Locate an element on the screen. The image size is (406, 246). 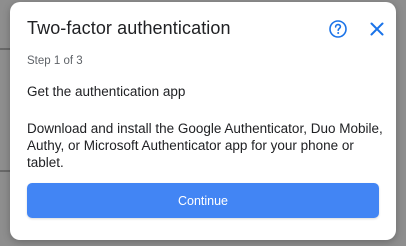
help-circle-icon is located at coordinates (338, 29).